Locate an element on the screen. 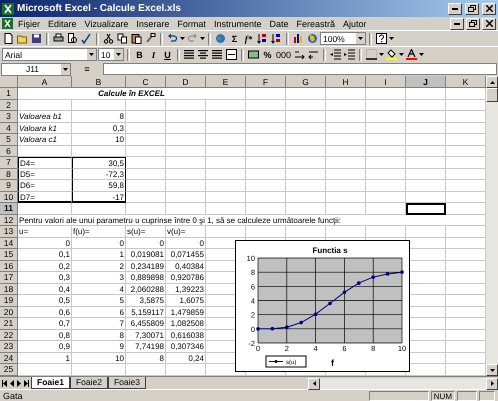 The width and height of the screenshot is (498, 401). scroll-thumb is located at coordinates (492, 95).